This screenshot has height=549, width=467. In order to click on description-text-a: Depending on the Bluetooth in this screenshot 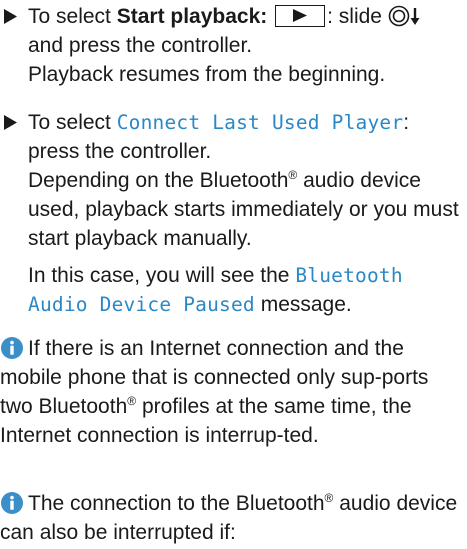, I will do `click(158, 180)`.